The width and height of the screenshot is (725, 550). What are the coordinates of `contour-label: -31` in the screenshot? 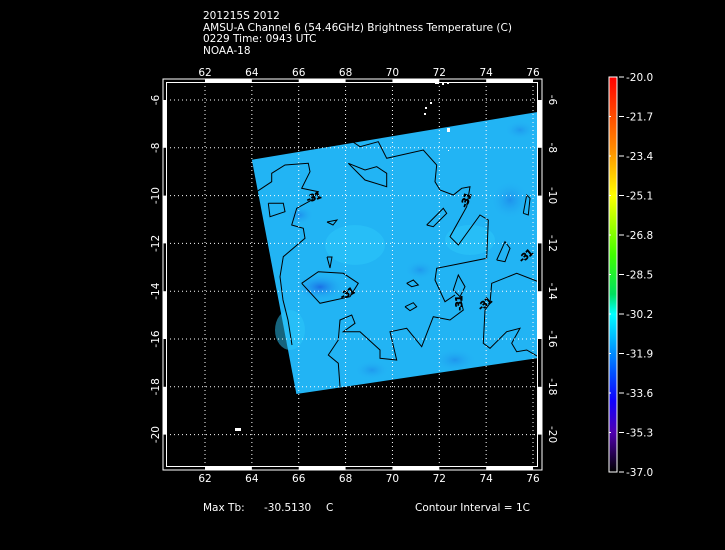 It's located at (460, 303).